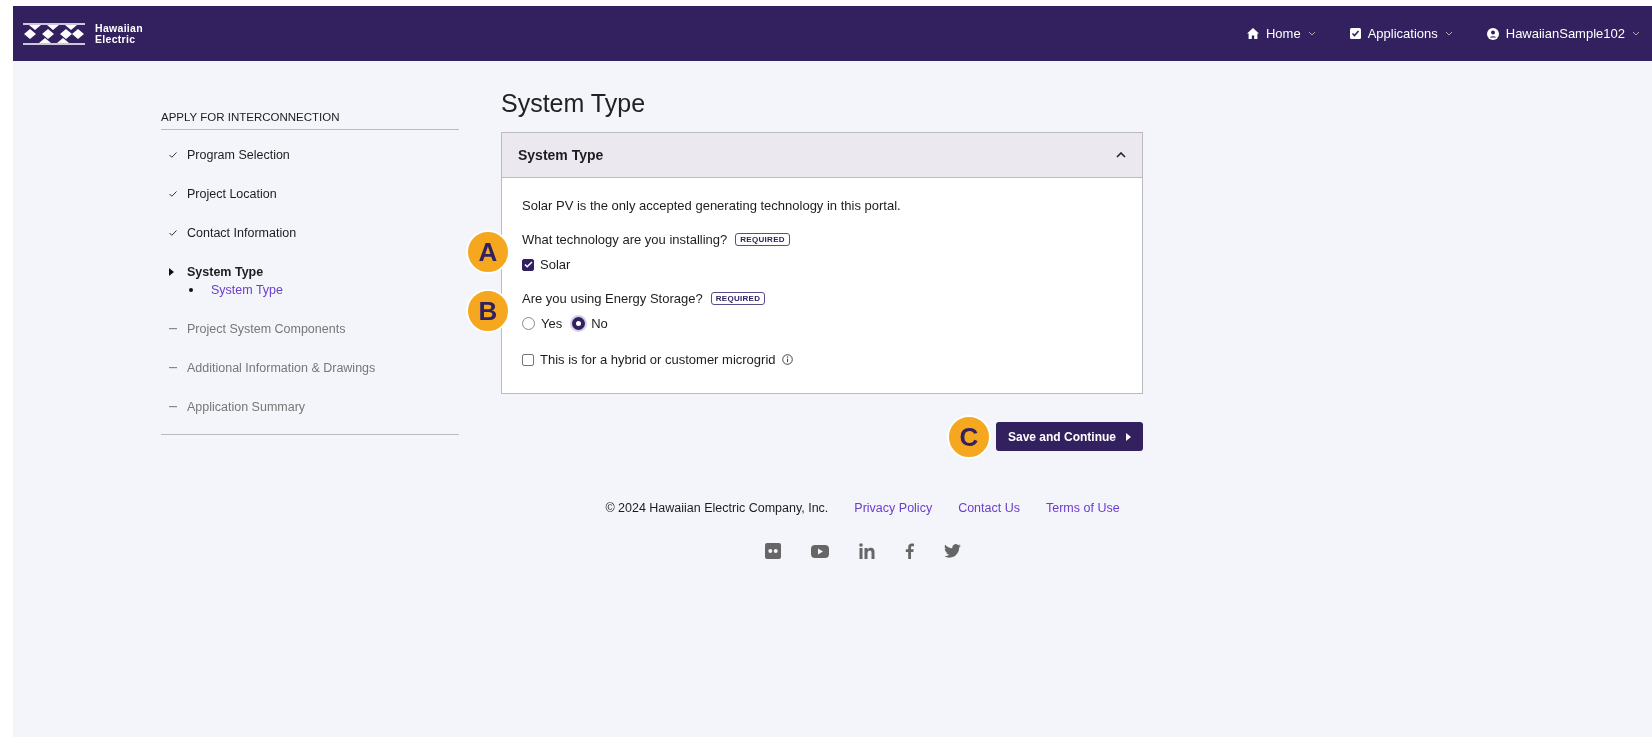 The width and height of the screenshot is (1652, 737). Describe the element at coordinates (251, 117) in the screenshot. I see `sidebar-heading: APPLY FOR INTERCONNECTION` at that location.